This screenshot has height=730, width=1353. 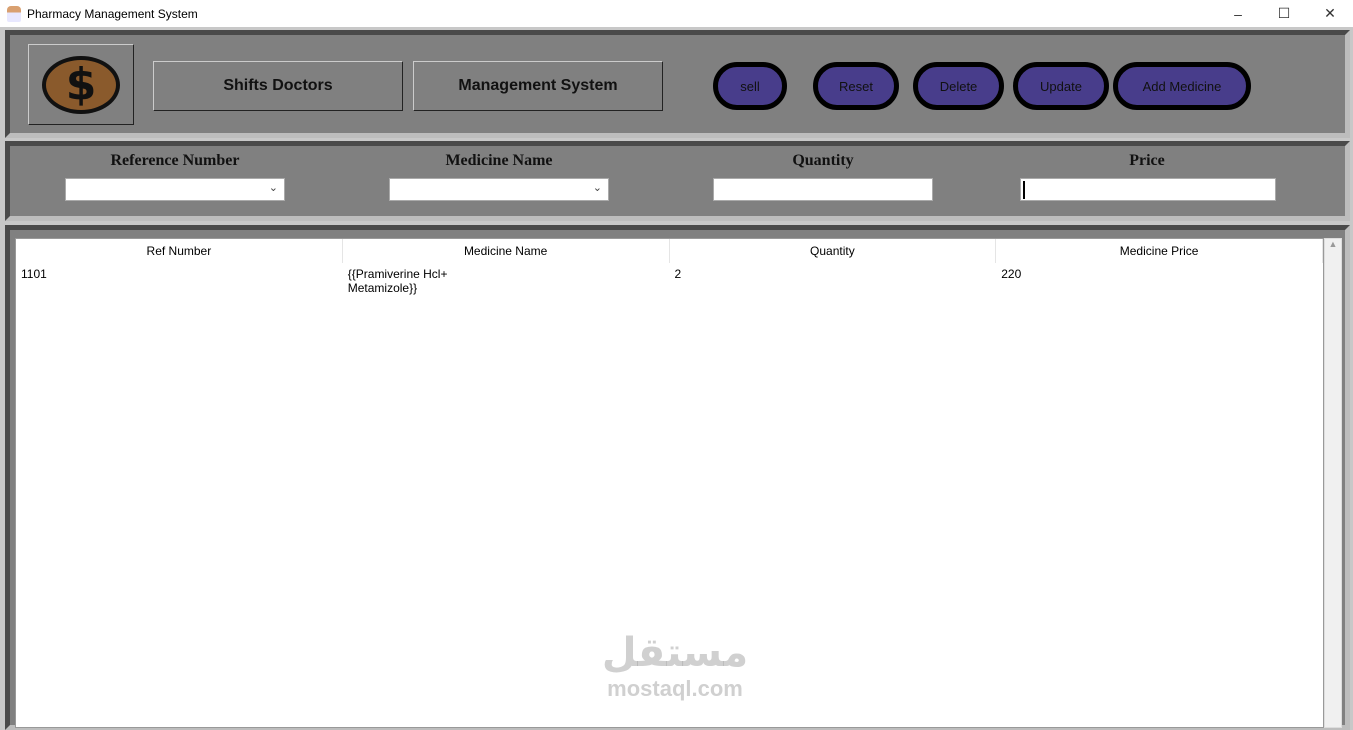 What do you see at coordinates (823, 189) in the screenshot?
I see `quantity-input` at bounding box center [823, 189].